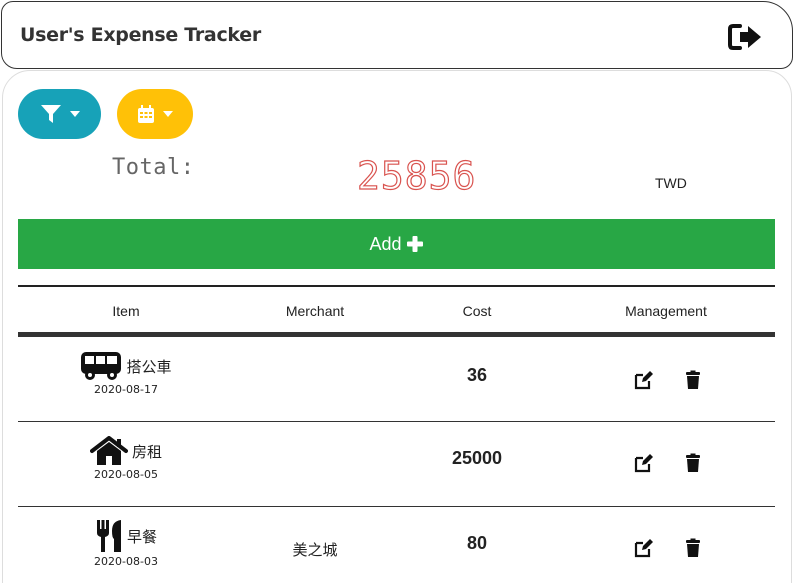  I want to click on column-header-merchant: Merchant, so click(315, 311).